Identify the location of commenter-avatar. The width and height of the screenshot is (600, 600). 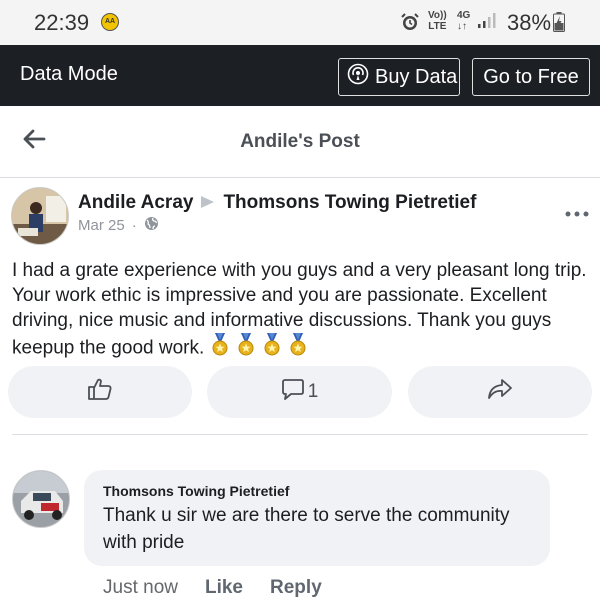
(41, 499).